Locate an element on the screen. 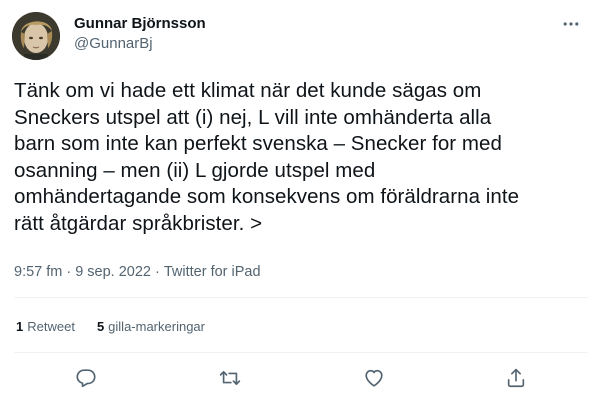 This screenshot has width=600, height=408. author-names: Gunnar Björnsson @GunnarBj is located at coordinates (140, 34).